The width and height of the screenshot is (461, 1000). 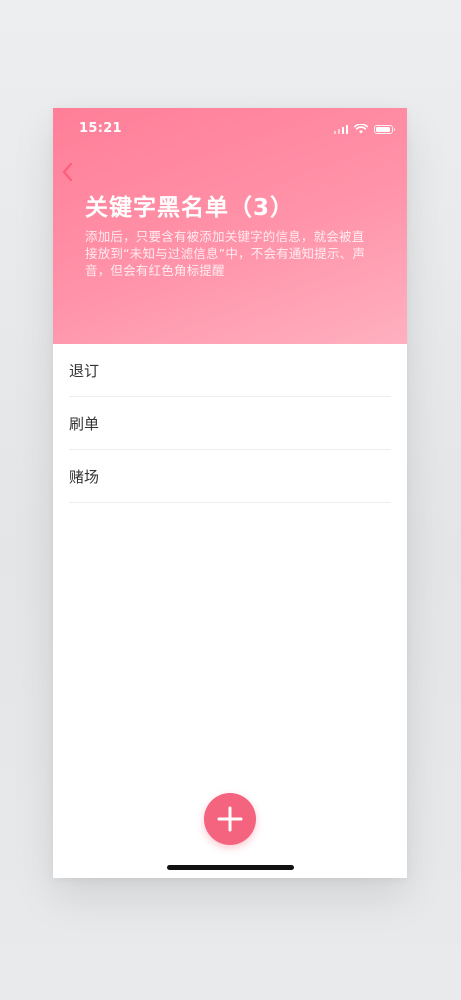 I want to click on keyword-item: 刷单, so click(x=230, y=423).